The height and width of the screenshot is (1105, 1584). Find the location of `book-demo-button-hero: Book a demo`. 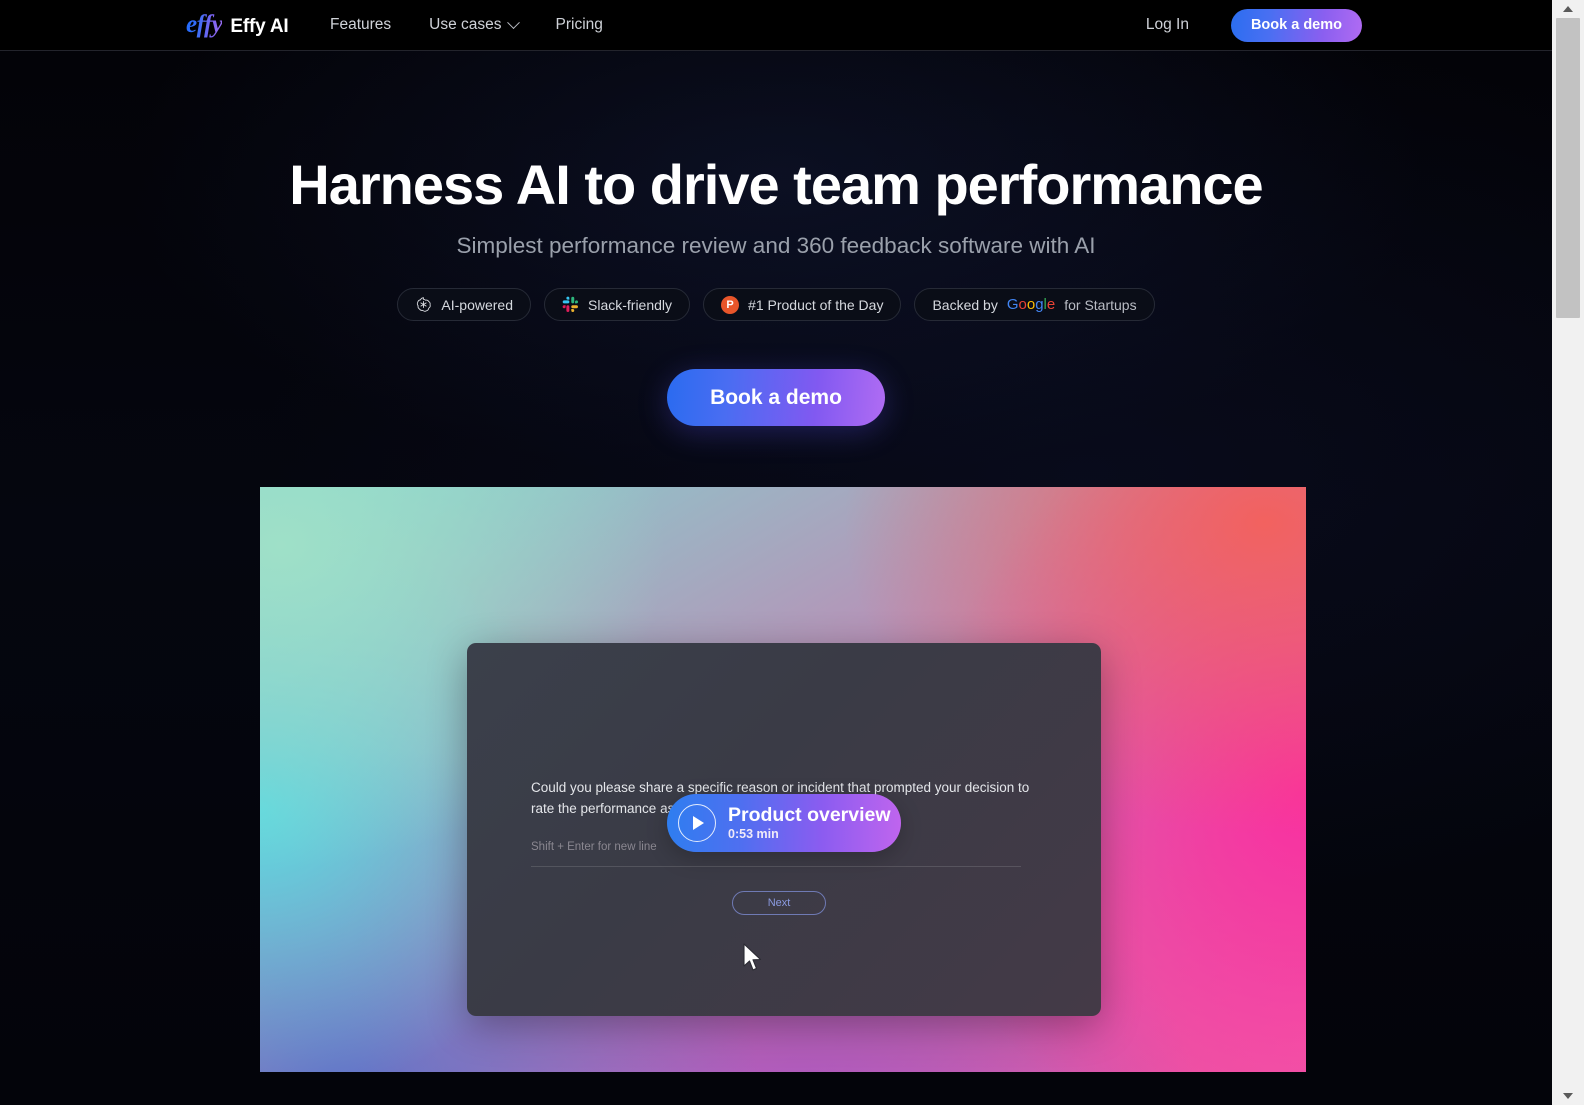

book-demo-button-hero: Book a demo is located at coordinates (776, 397).